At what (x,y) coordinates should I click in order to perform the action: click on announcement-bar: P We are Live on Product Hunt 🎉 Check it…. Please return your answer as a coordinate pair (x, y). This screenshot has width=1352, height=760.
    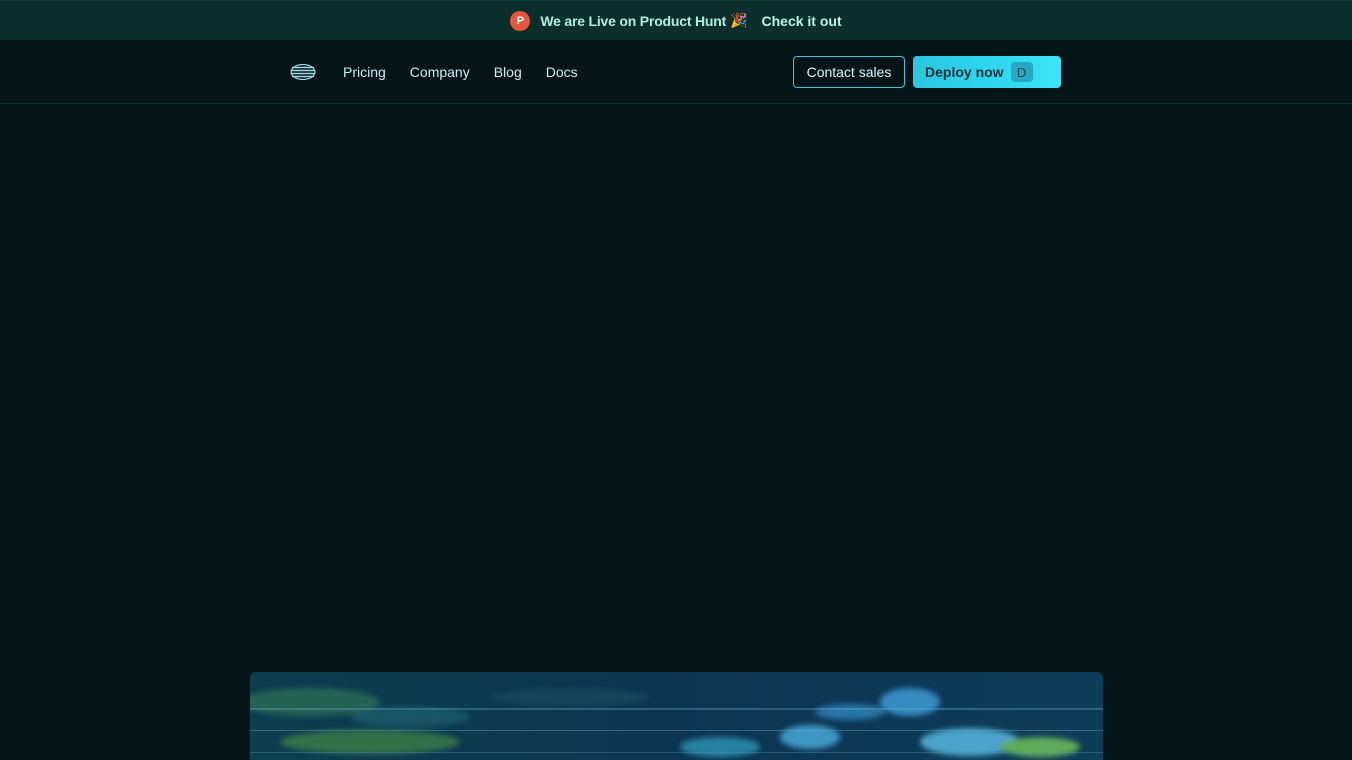
    Looking at the image, I should click on (676, 20).